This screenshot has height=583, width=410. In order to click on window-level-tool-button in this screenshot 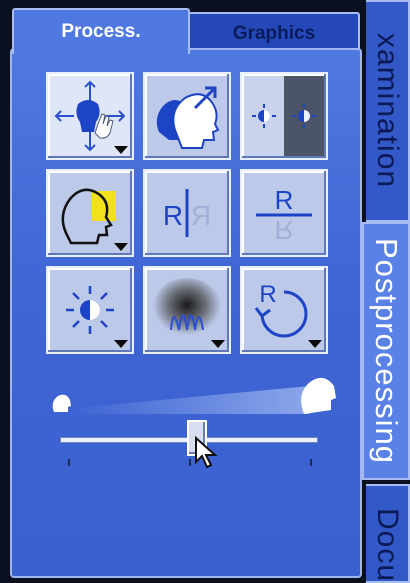, I will do `click(90, 310)`.